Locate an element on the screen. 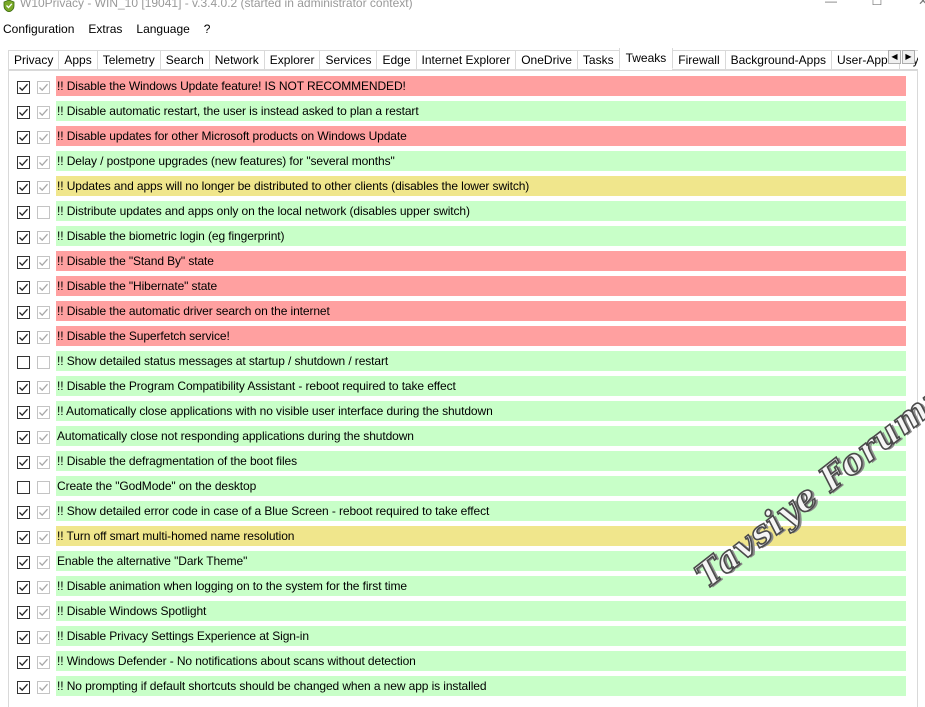 This screenshot has height=707, width=925. tab-explorer: Explorer is located at coordinates (292, 60).